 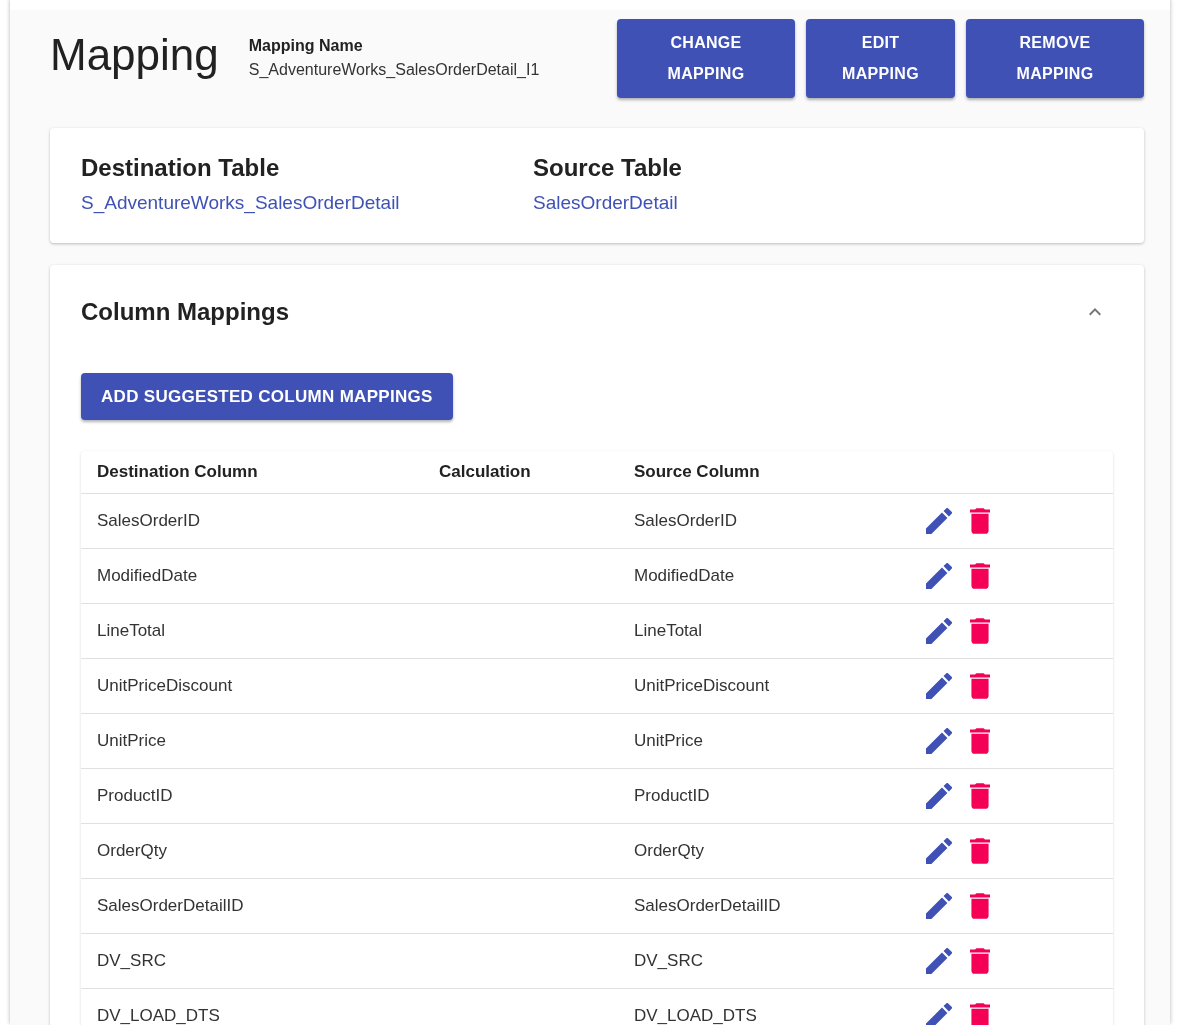 I want to click on column-header: Calculation, so click(x=485, y=472).